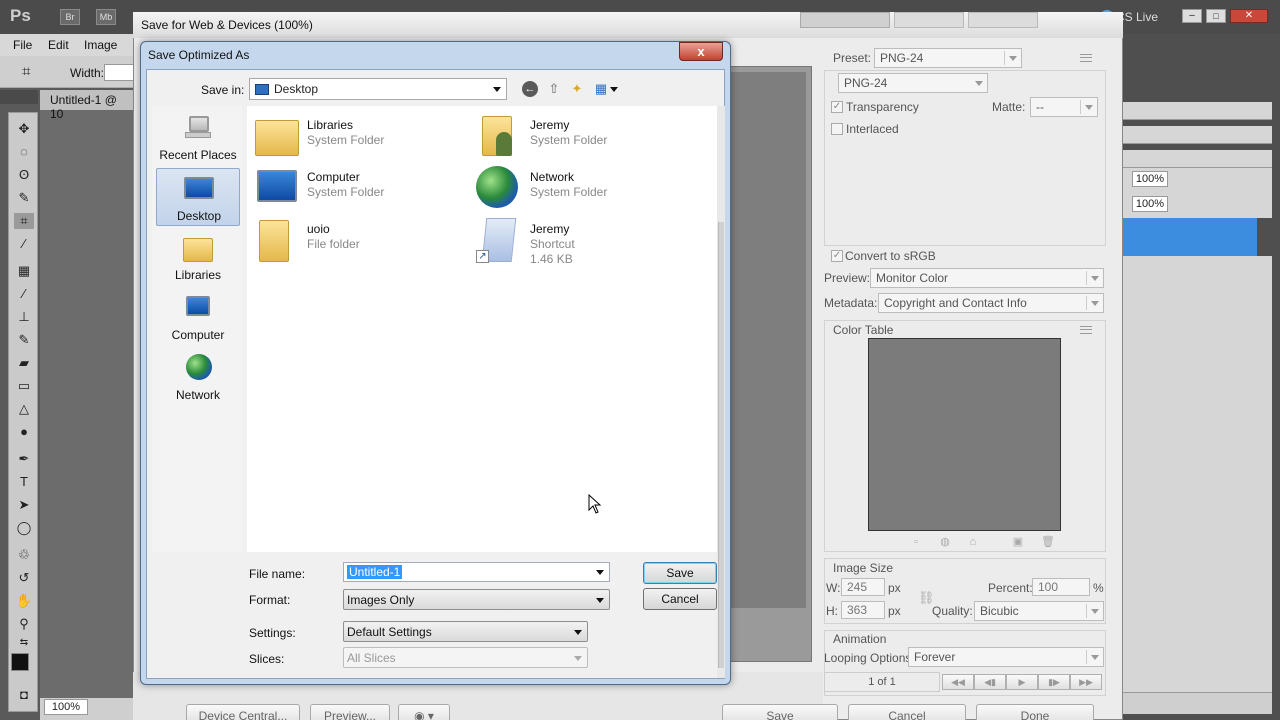 The width and height of the screenshot is (1280, 720). I want to click on blur-tool-icon: △, so click(24, 409).